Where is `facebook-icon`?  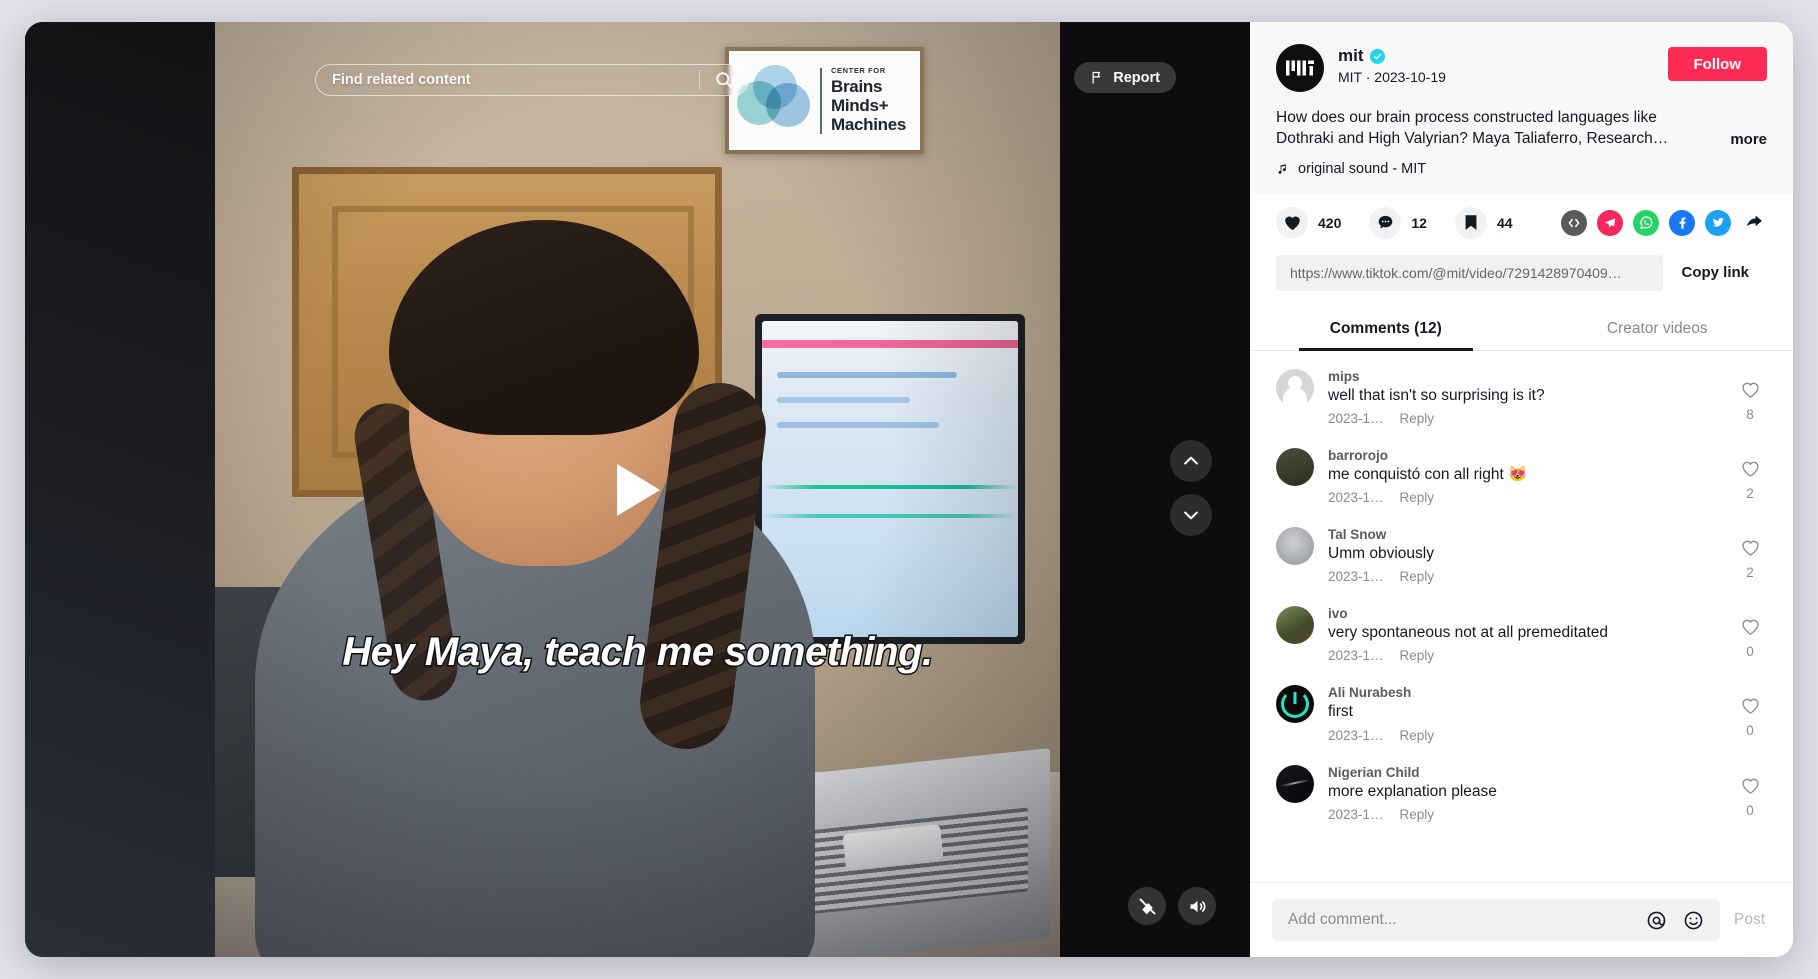 facebook-icon is located at coordinates (1682, 223).